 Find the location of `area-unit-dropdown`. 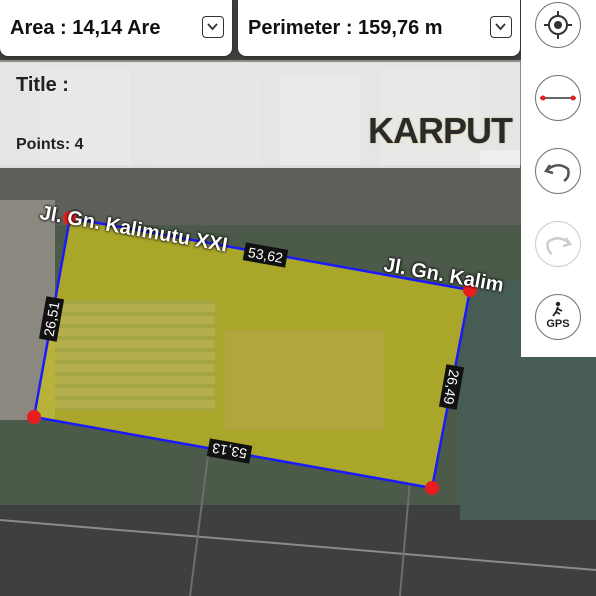

area-unit-dropdown is located at coordinates (213, 27).